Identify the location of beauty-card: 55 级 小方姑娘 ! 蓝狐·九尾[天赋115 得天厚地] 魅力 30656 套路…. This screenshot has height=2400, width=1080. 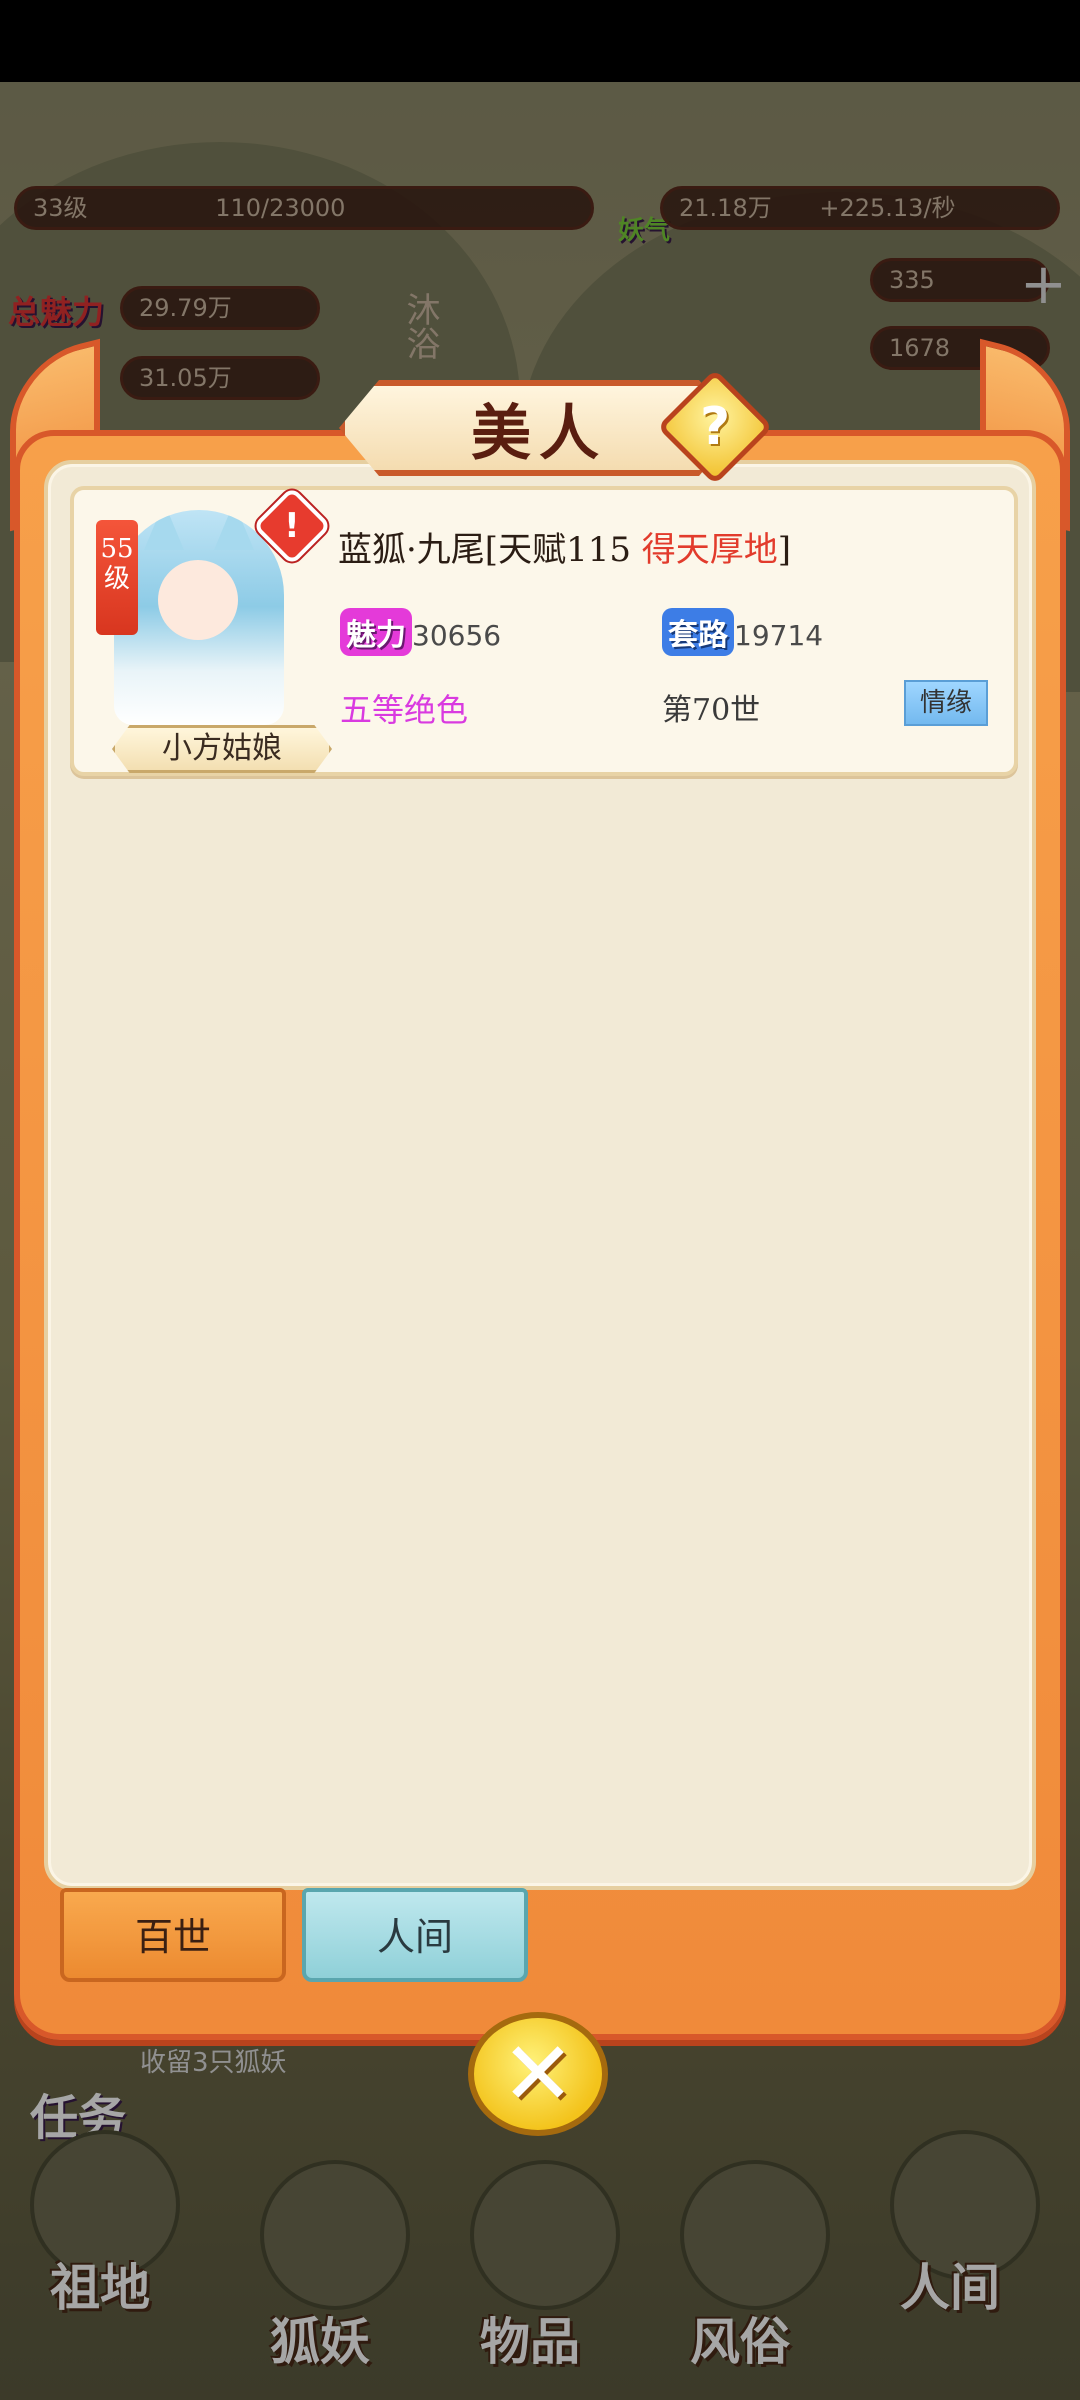
(544, 631).